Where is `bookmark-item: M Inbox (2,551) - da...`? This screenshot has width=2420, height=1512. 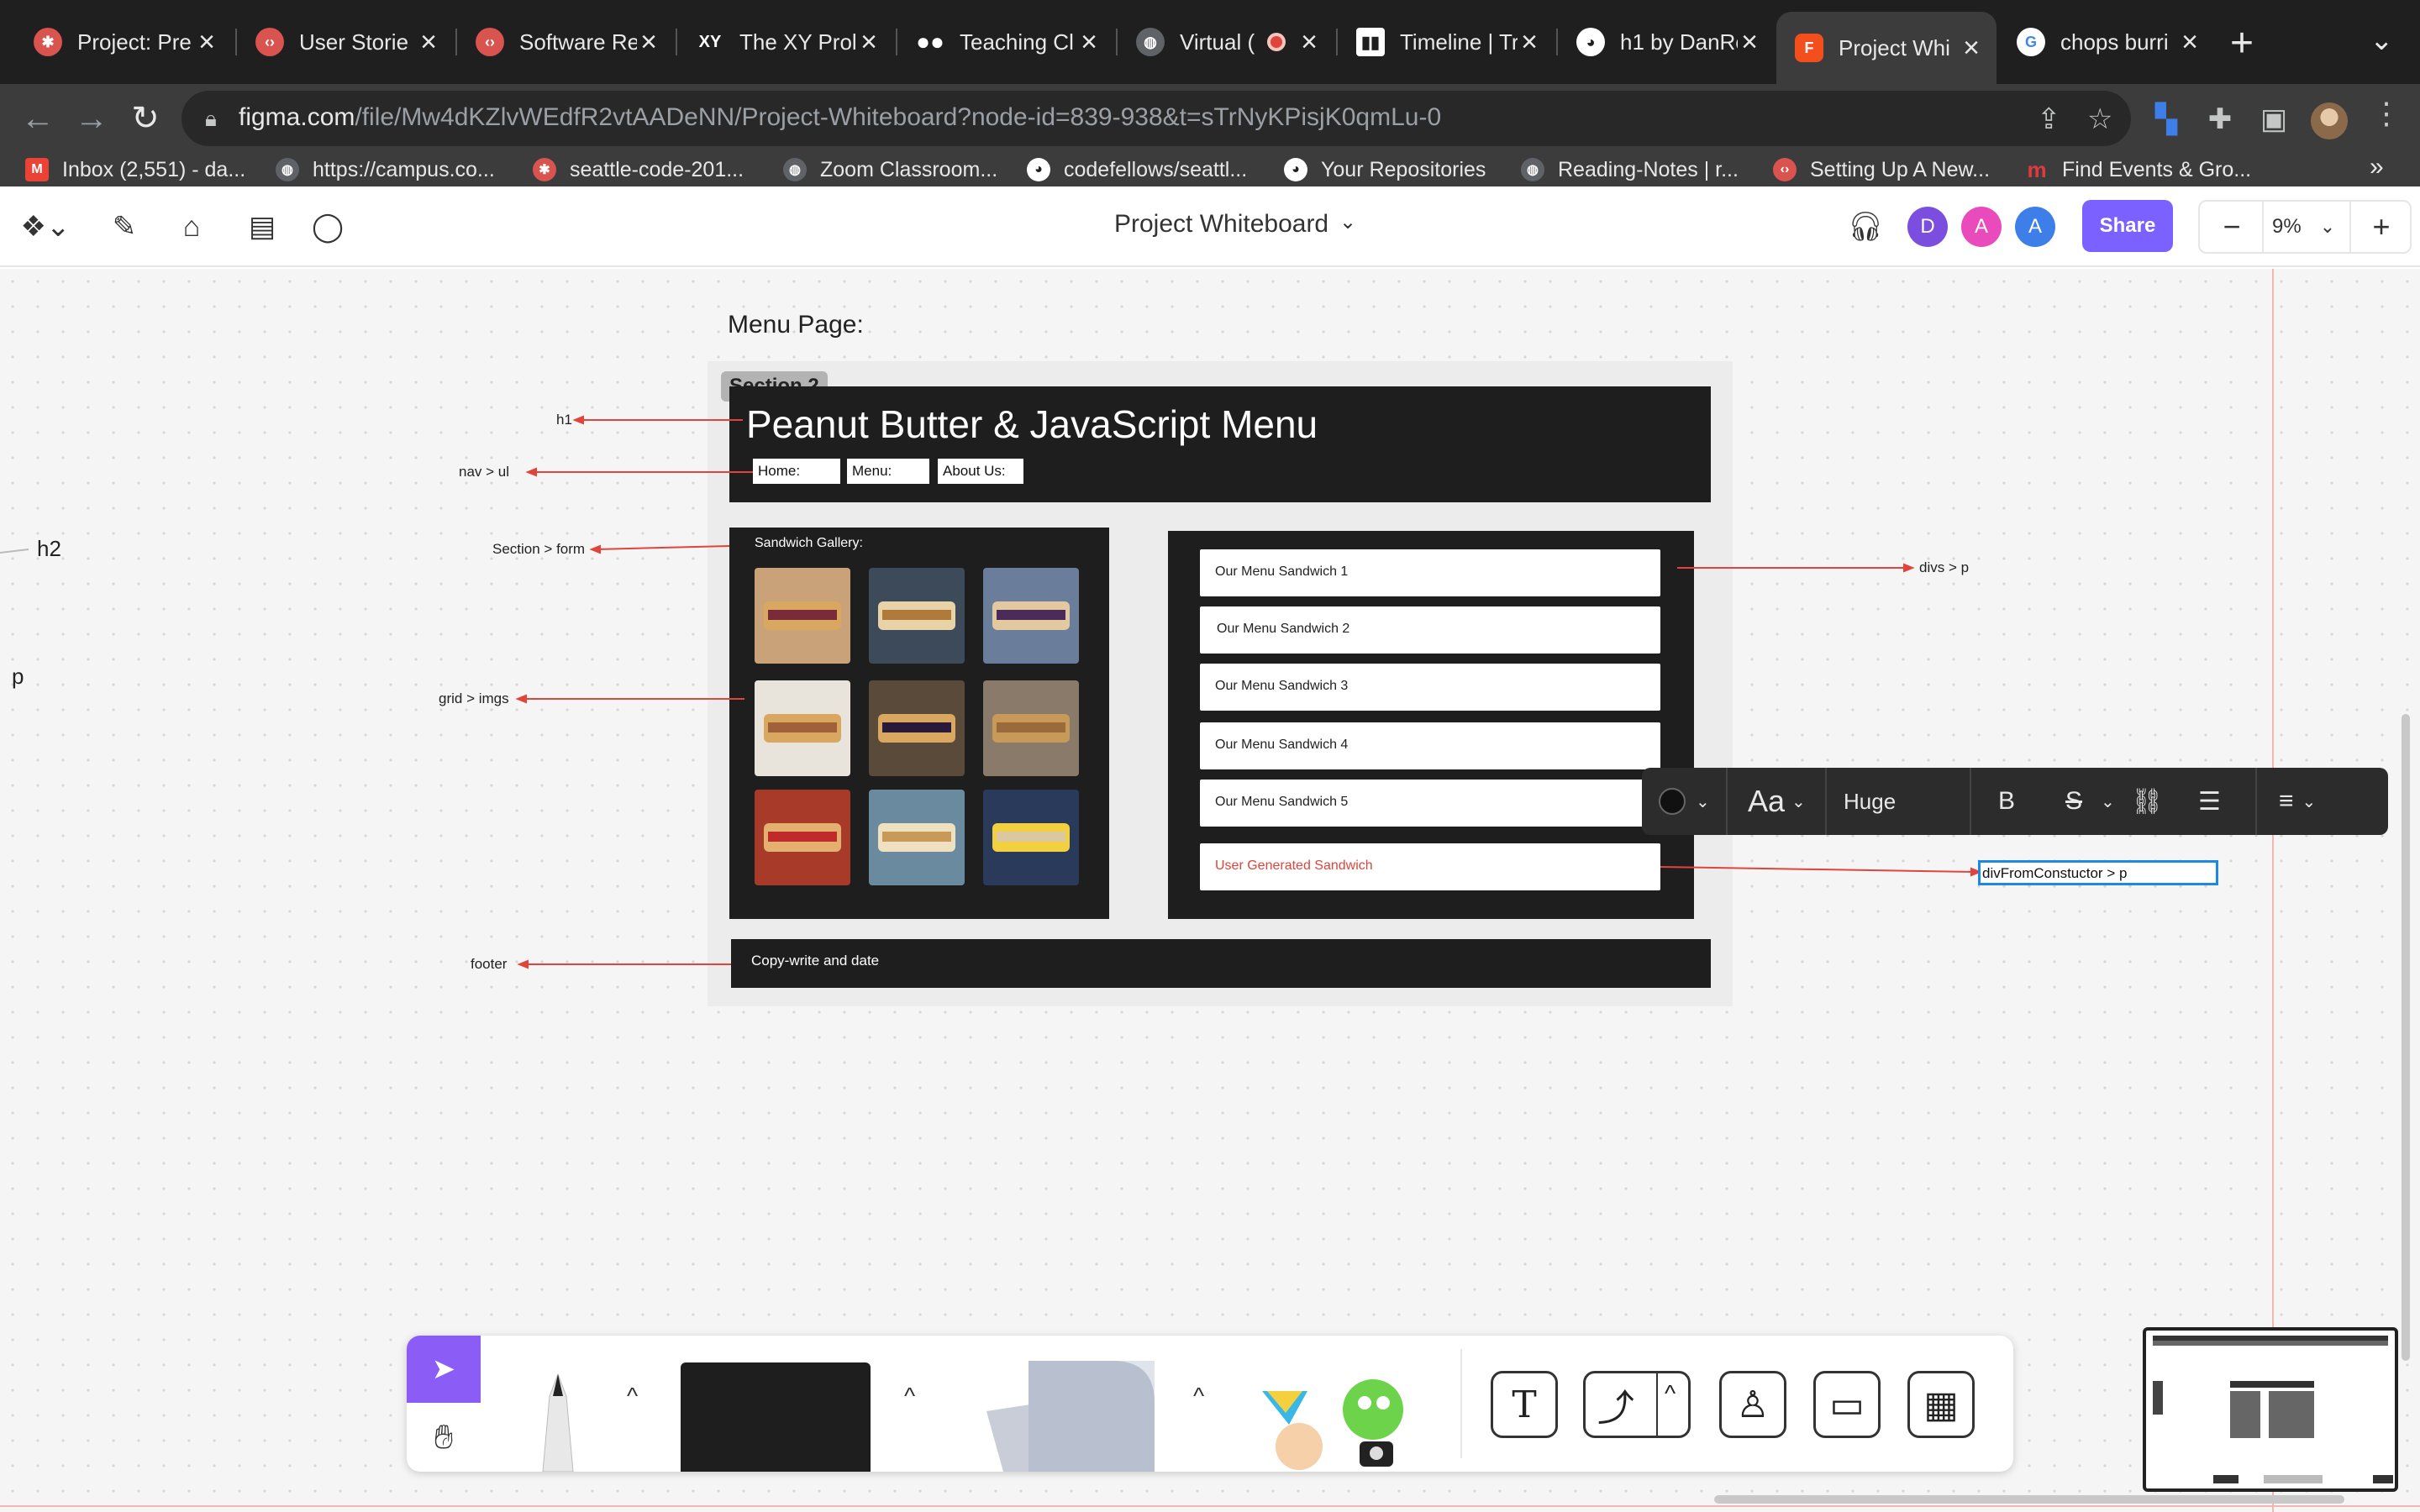
bookmark-item: M Inbox (2,551) - da... is located at coordinates (135, 169).